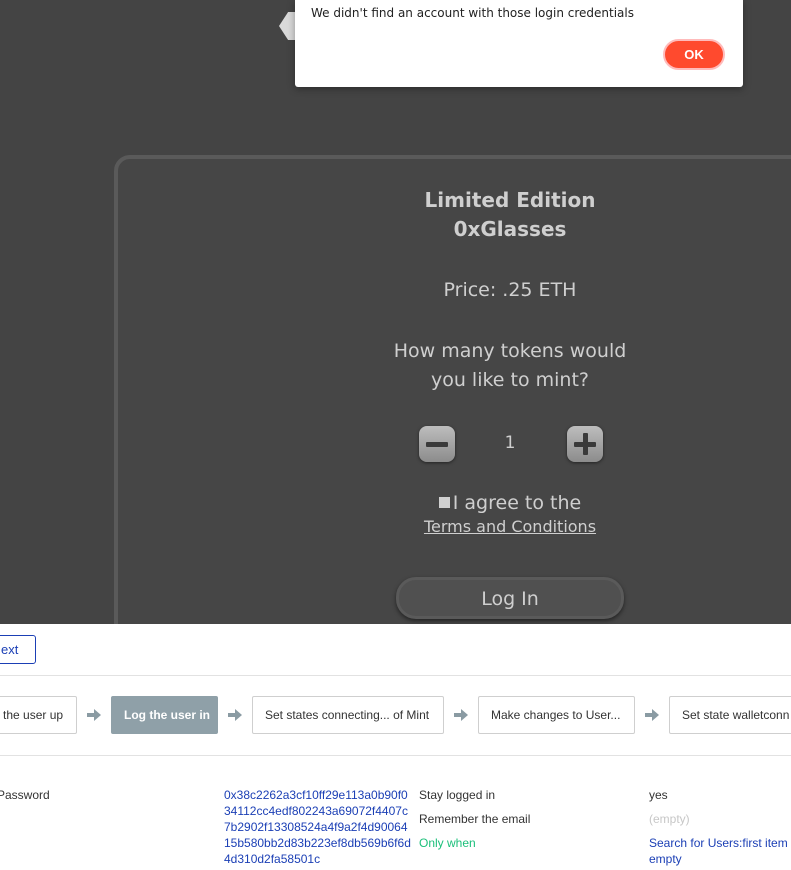 The width and height of the screenshot is (791, 870). I want to click on stay-logged-in-value: yes, so click(658, 795).